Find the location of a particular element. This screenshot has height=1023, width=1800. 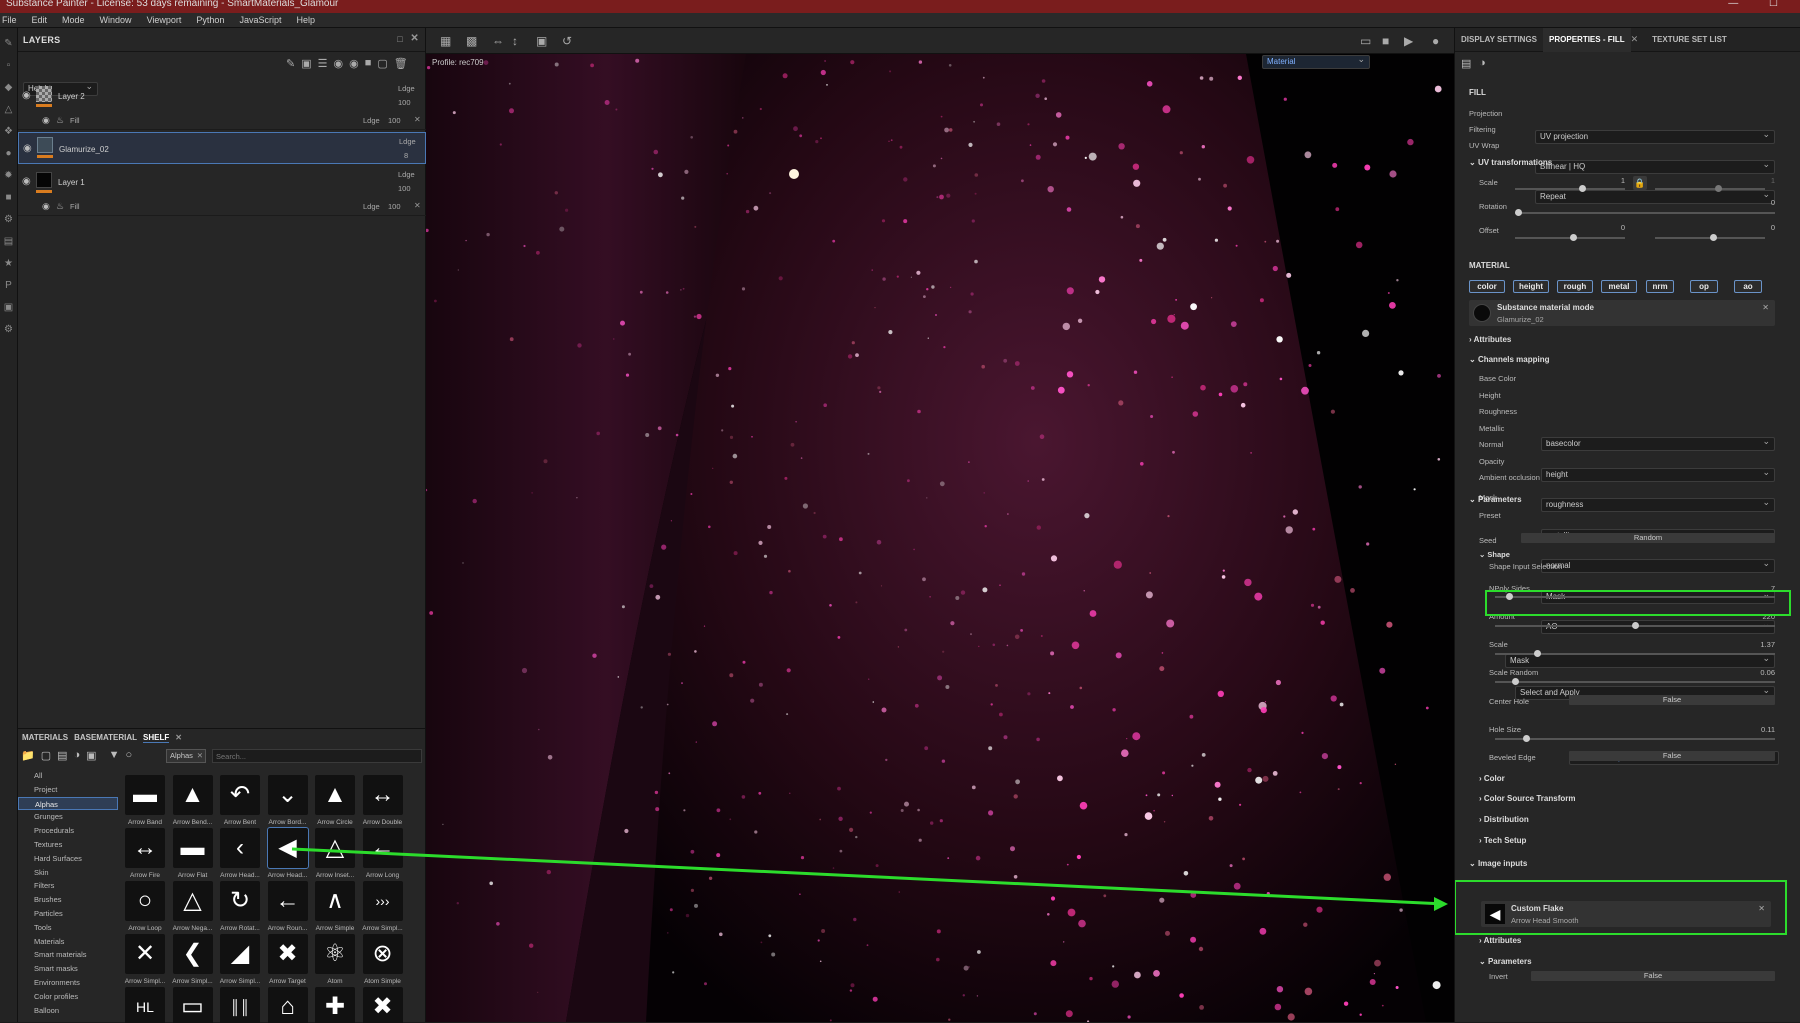

image-inputs-toggle: ⌄ Image inputs is located at coordinates (1498, 863).